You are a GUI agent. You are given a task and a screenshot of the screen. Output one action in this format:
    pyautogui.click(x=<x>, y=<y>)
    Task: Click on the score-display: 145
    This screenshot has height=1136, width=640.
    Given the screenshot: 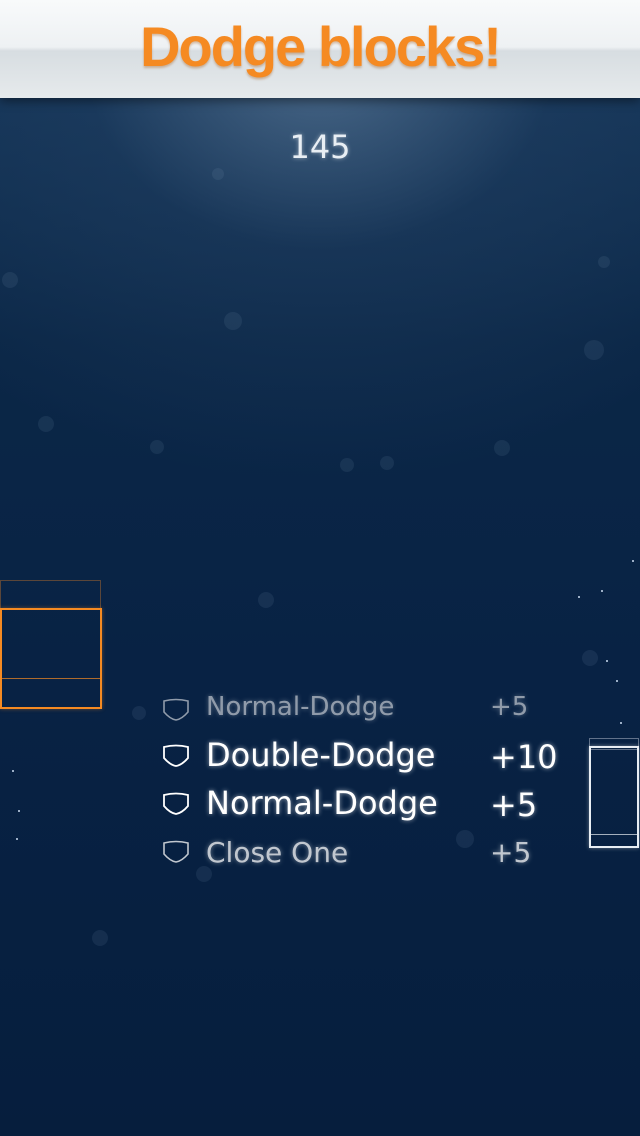 What is the action you would take?
    pyautogui.click(x=320, y=147)
    